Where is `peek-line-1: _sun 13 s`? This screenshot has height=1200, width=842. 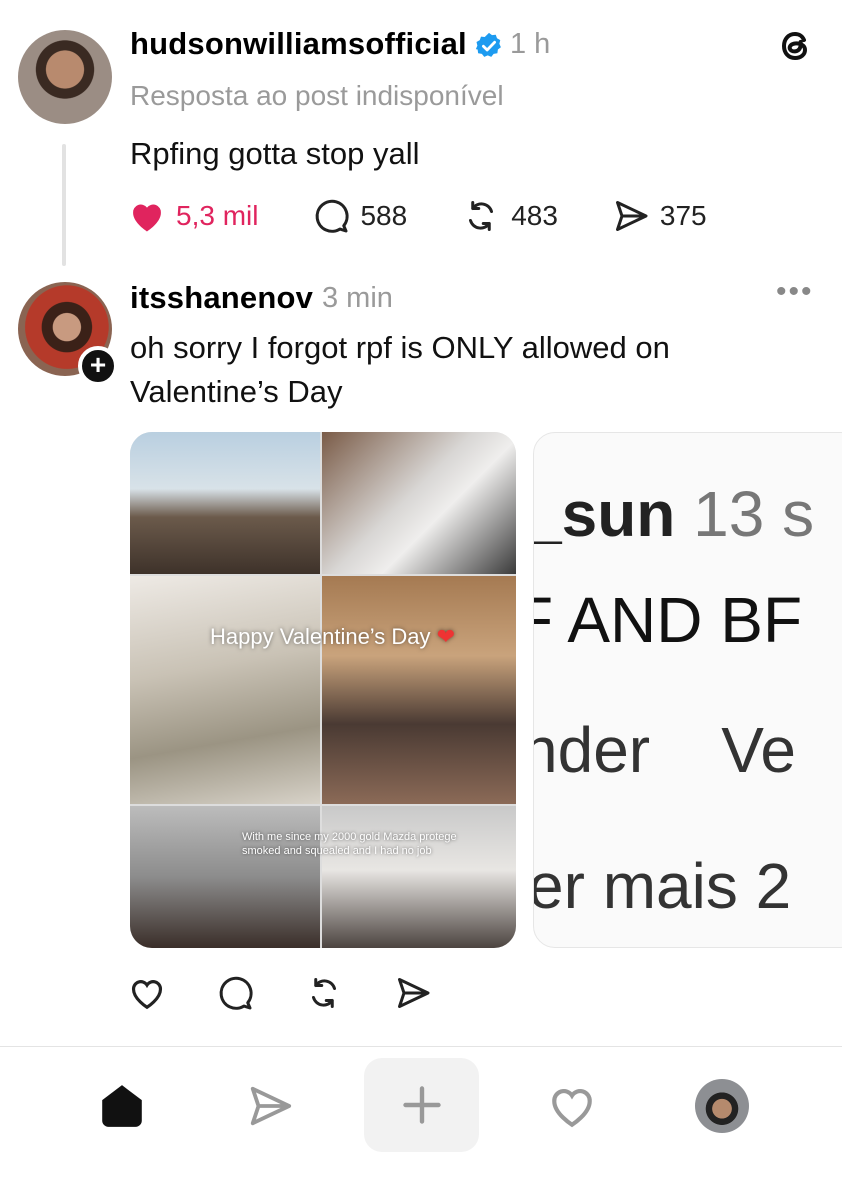 peek-line-1: _sun 13 s is located at coordinates (674, 514).